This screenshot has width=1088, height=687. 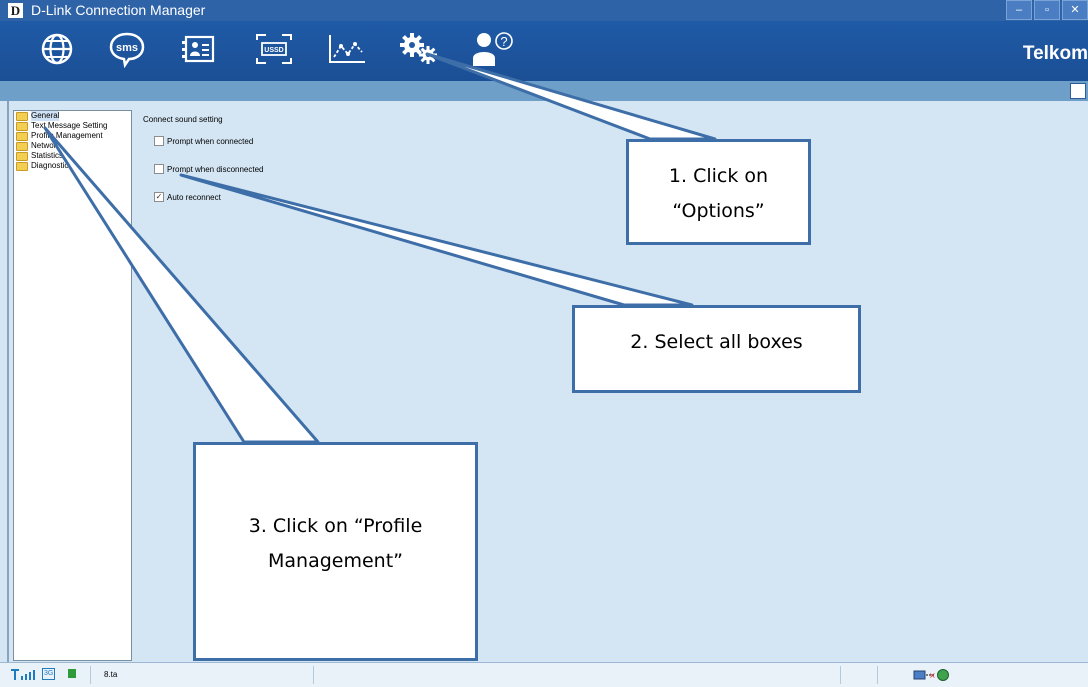 I want to click on statistics-icon, so click(x=347, y=49).